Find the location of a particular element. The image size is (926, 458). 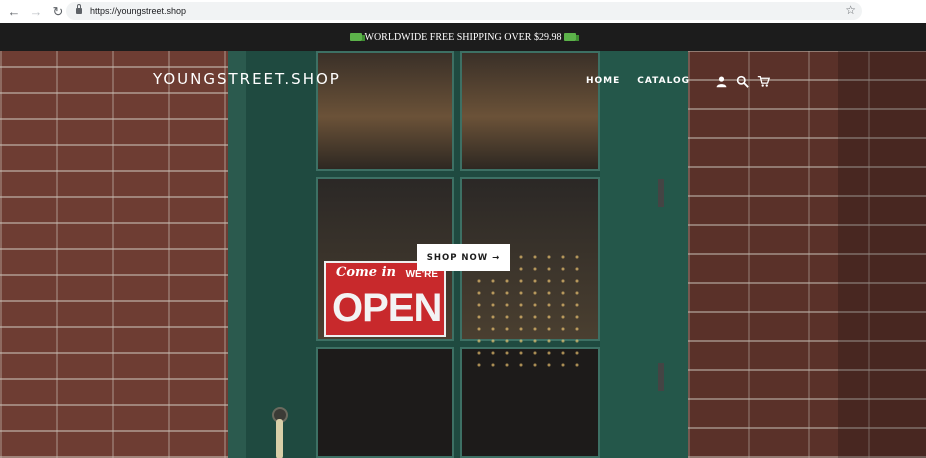

cart-icon is located at coordinates (763, 81).